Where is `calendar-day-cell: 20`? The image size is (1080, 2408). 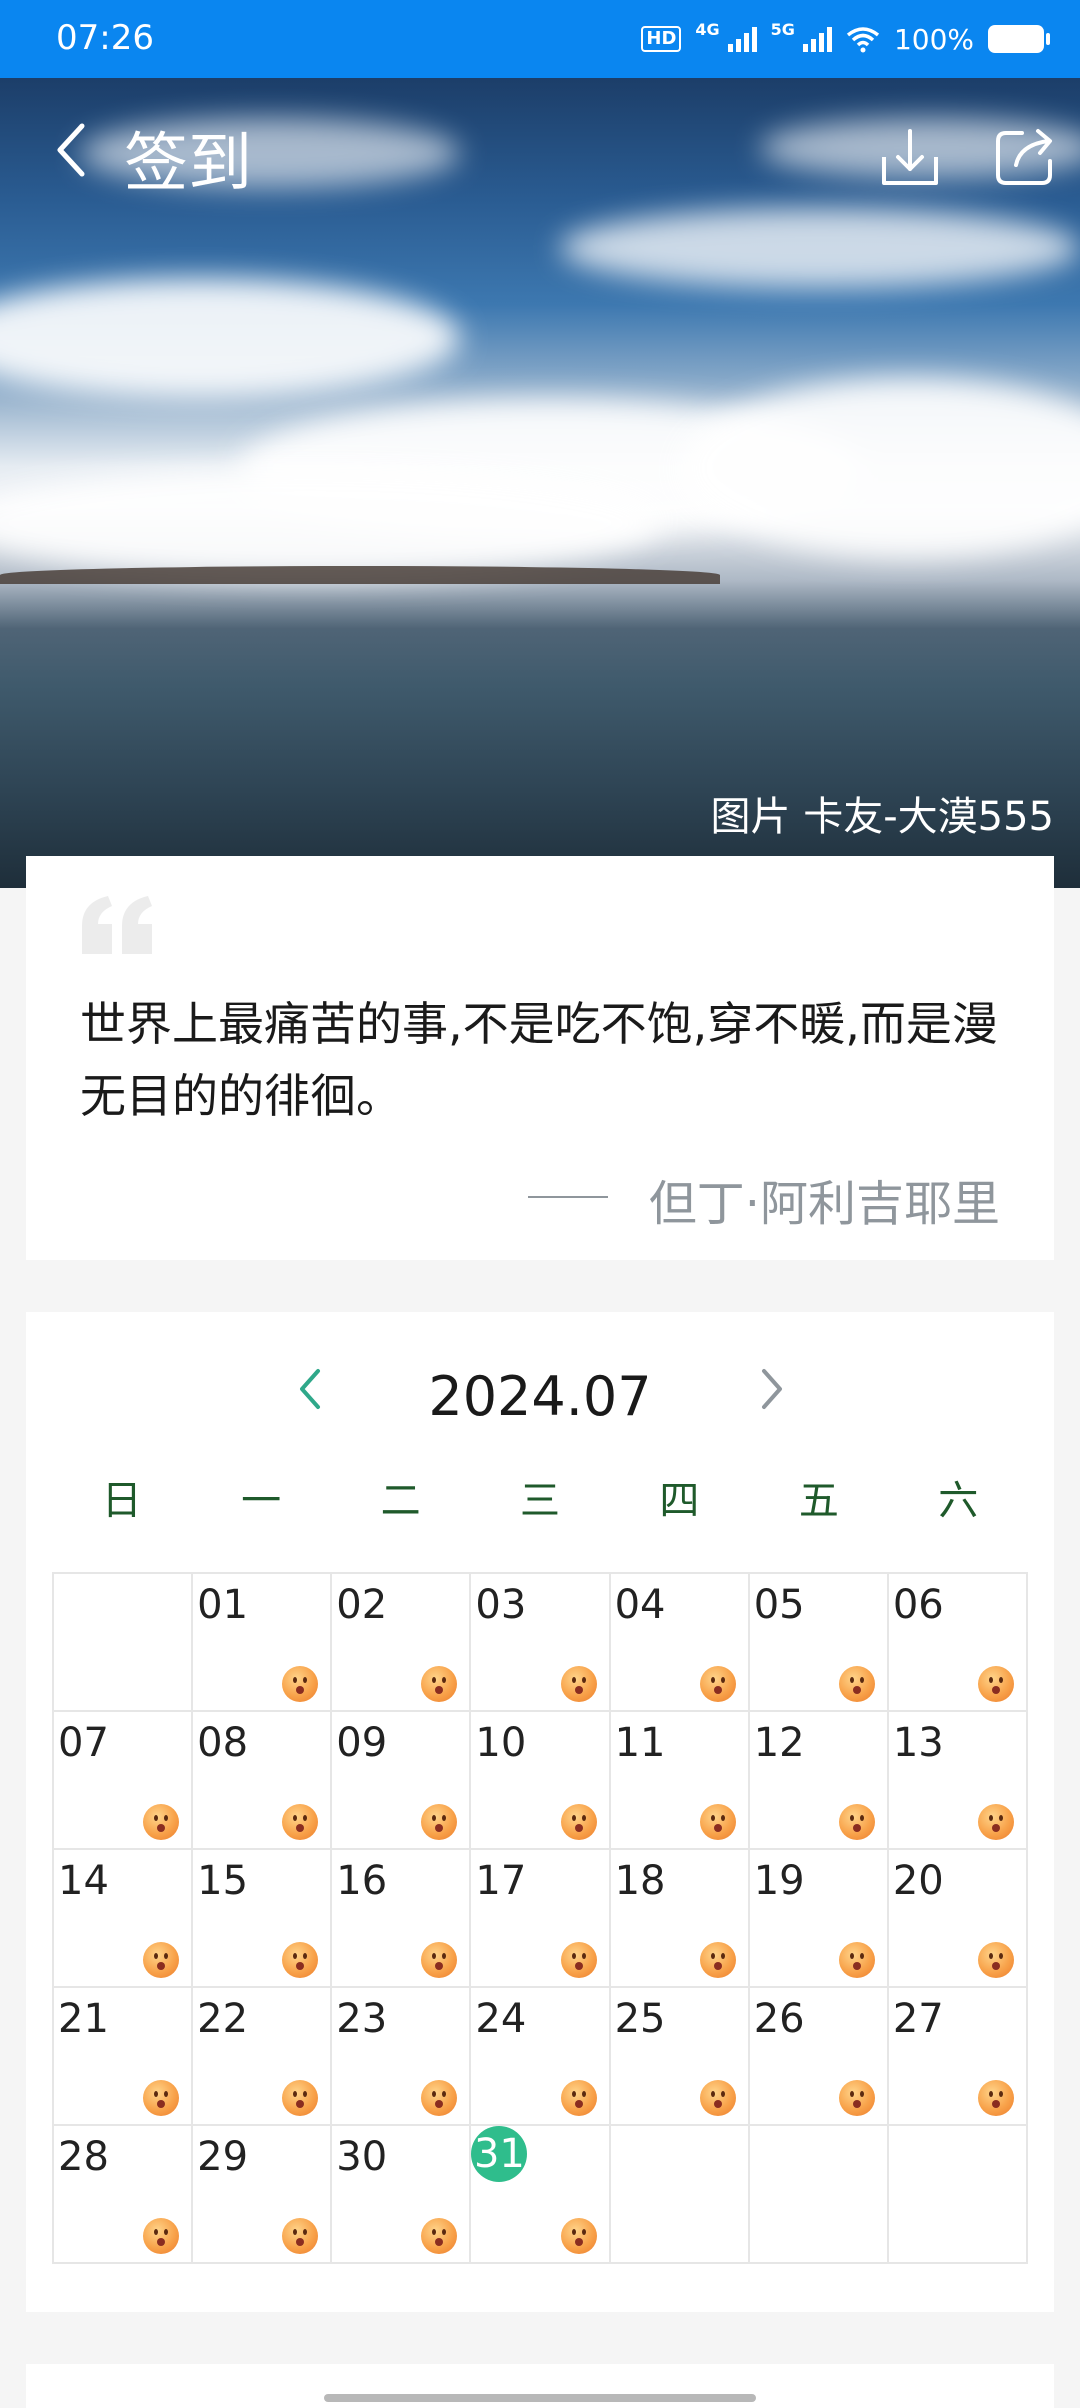 calendar-day-cell: 20 is located at coordinates (958, 1919).